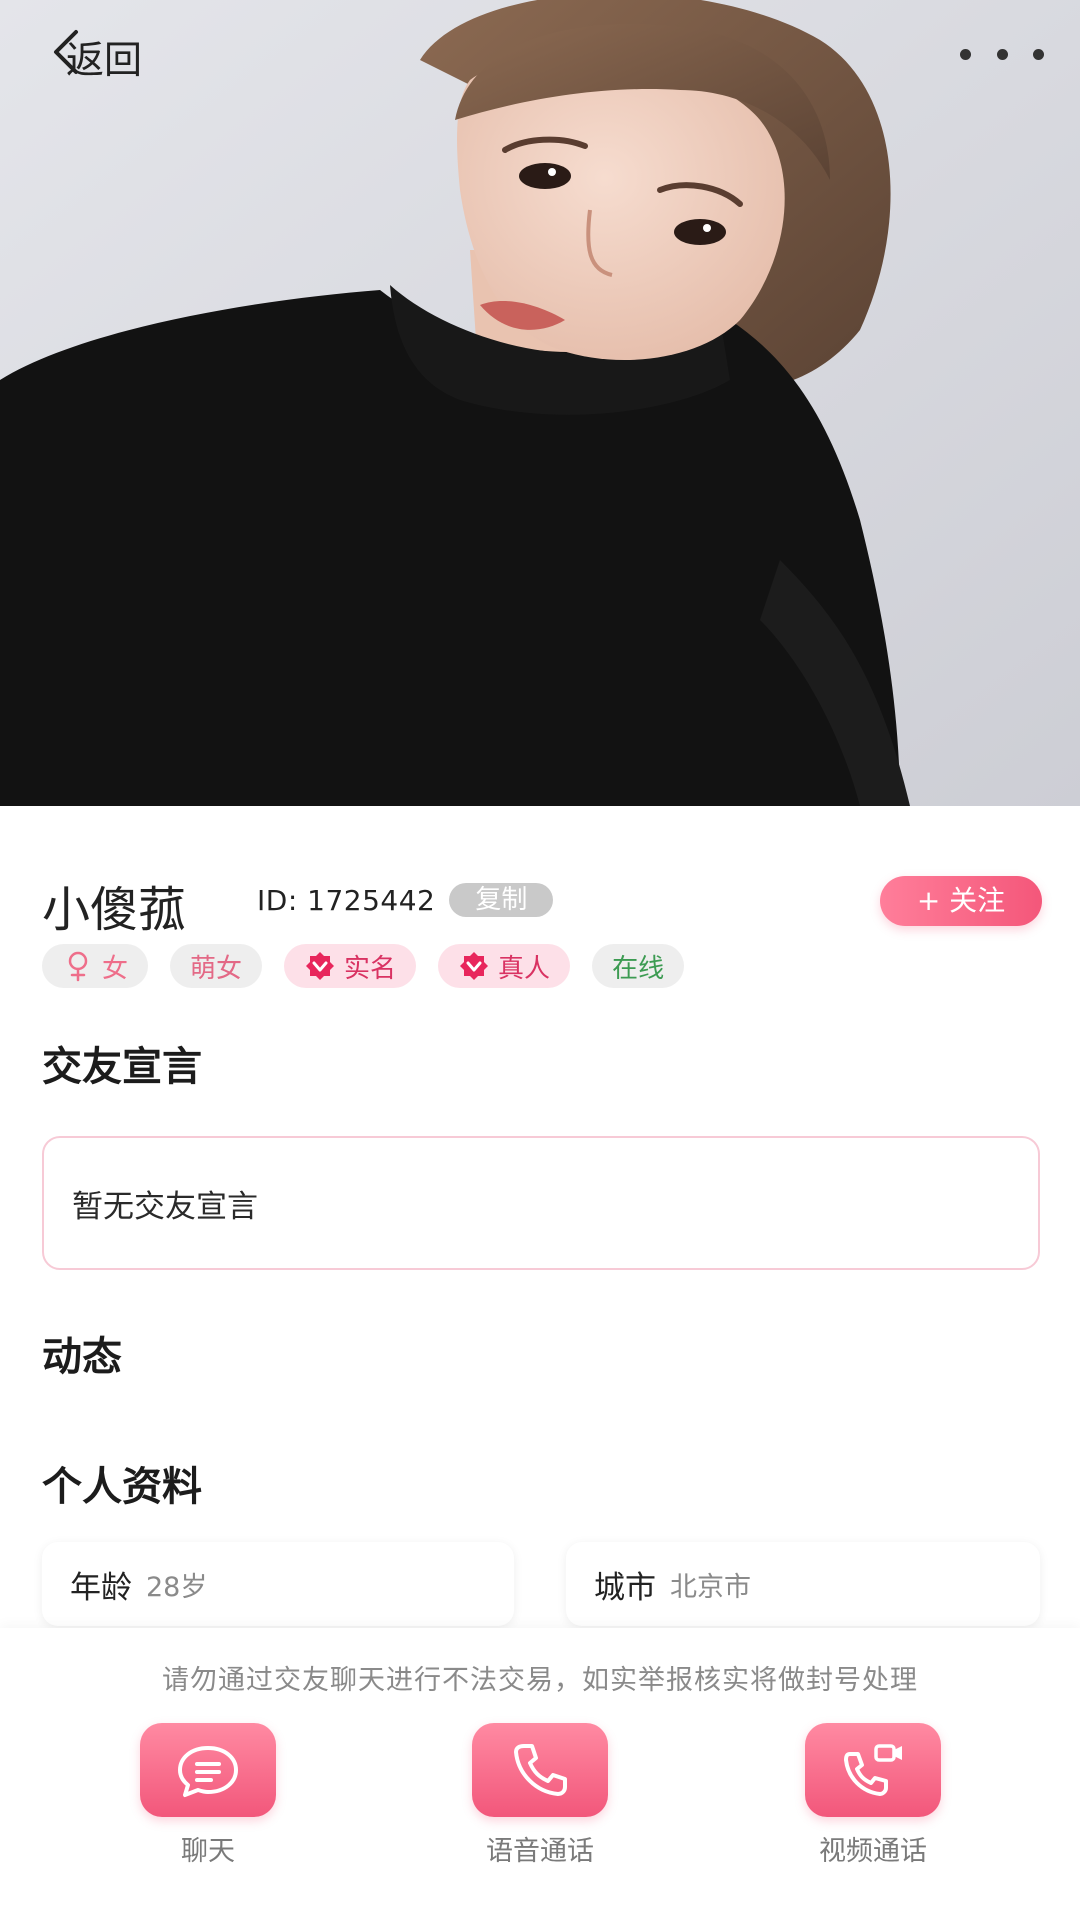 The image size is (1080, 1920). I want to click on video-call-icon, so click(873, 1770).